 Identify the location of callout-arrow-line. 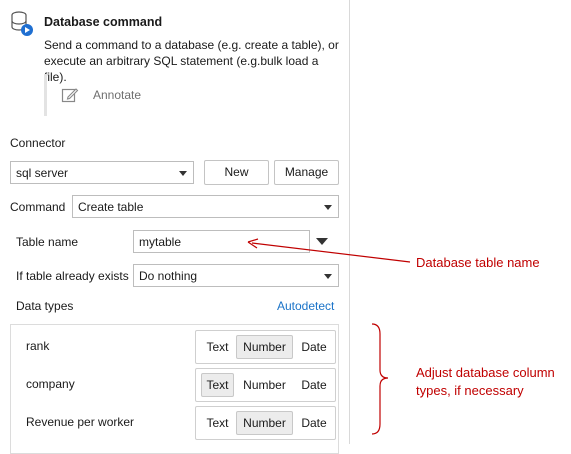
(331, 252).